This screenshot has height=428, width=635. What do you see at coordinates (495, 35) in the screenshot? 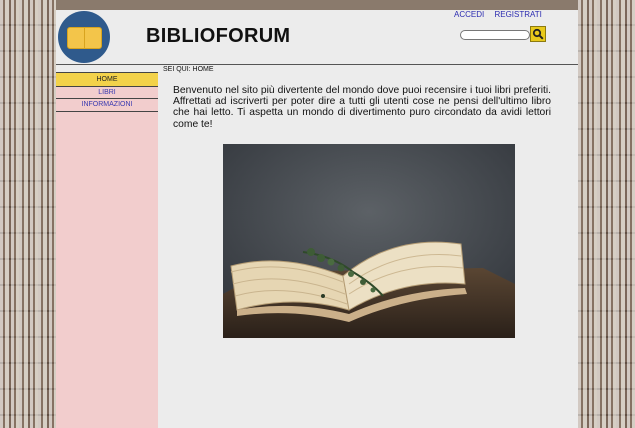
I see `search-input` at bounding box center [495, 35].